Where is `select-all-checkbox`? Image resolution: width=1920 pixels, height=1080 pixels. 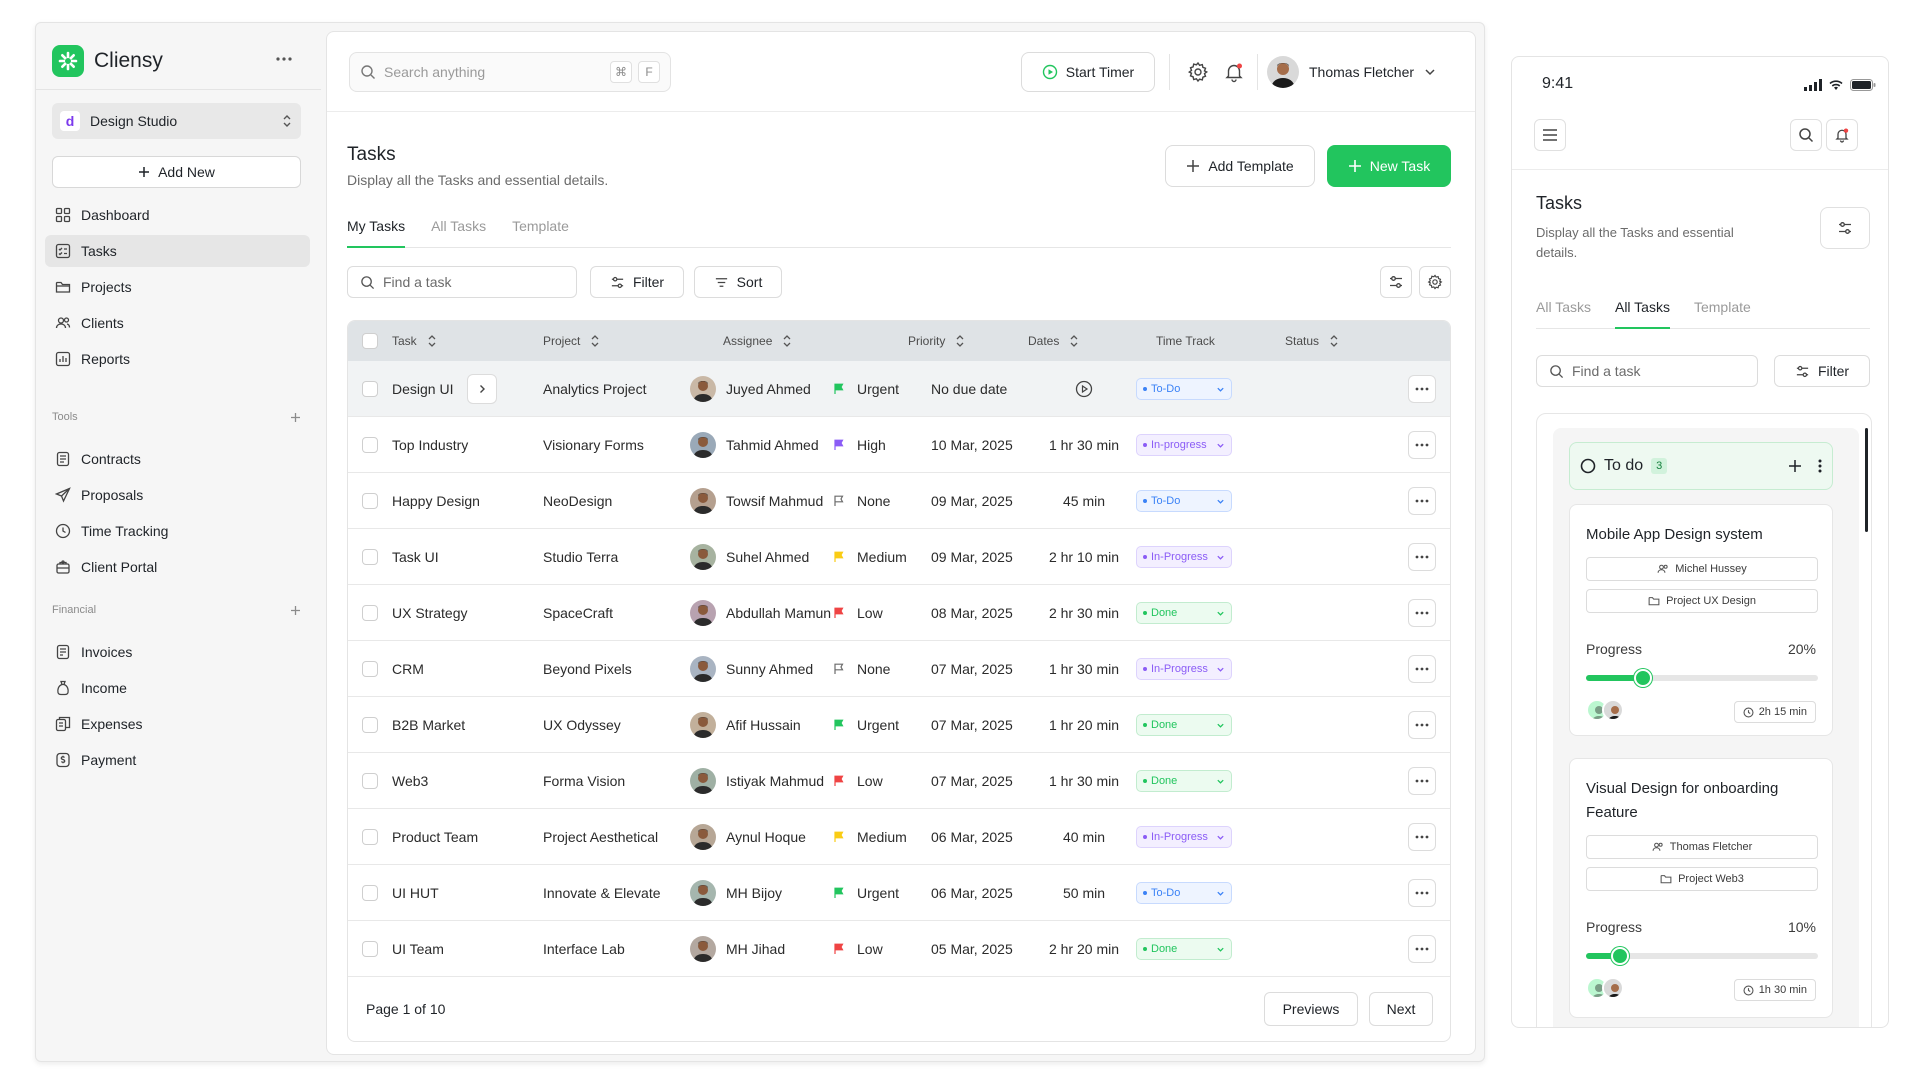 select-all-checkbox is located at coordinates (370, 341).